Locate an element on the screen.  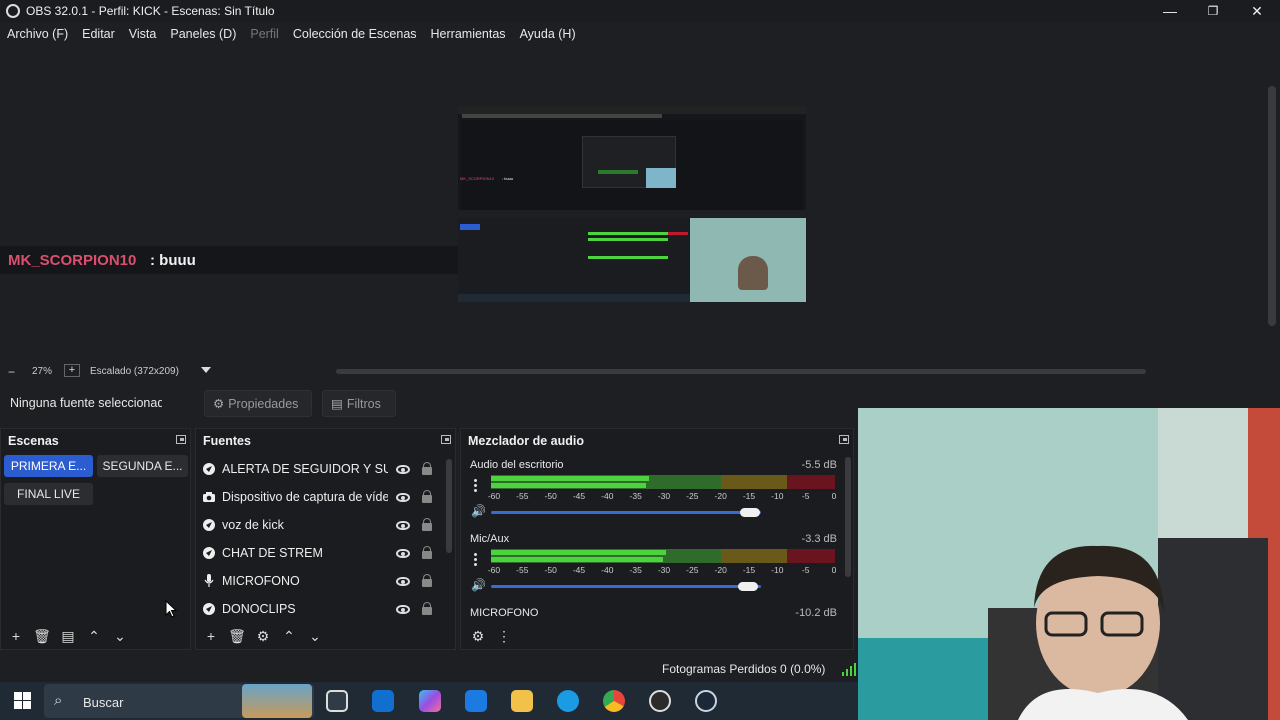
add-source-button: + is located at coordinates (211, 636).